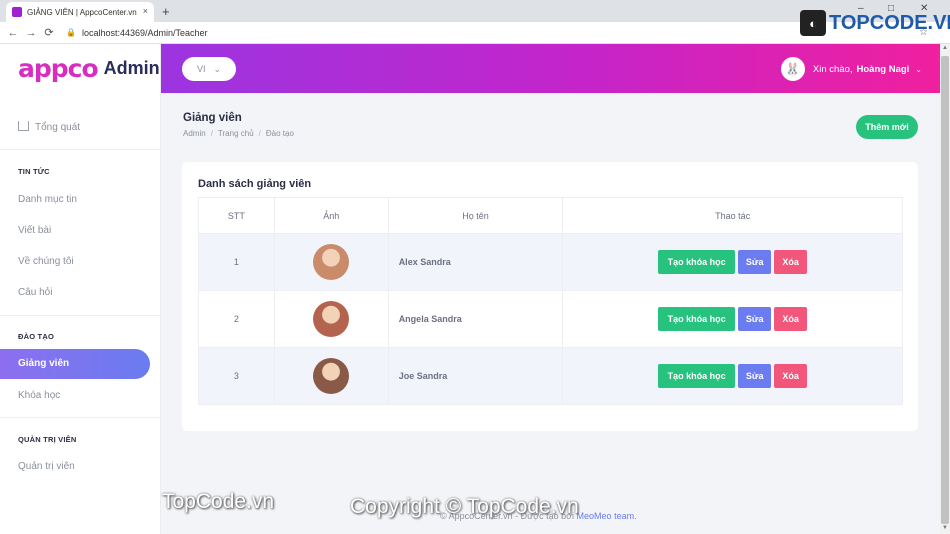  What do you see at coordinates (144, 32) in the screenshot?
I see `url-text: localhost:44369/Admin/Teacher` at bounding box center [144, 32].